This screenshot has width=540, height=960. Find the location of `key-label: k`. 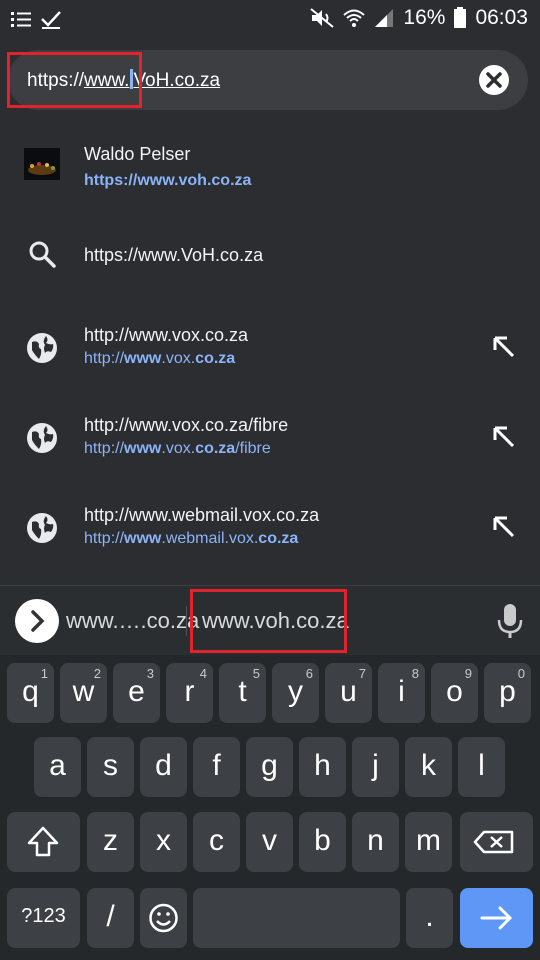

key-label: k is located at coordinates (428, 765).